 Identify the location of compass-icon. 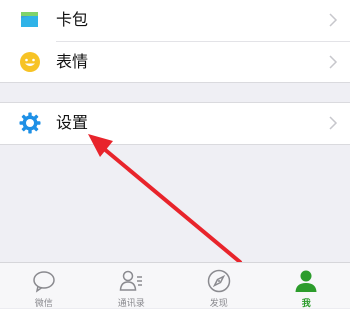
(219, 281).